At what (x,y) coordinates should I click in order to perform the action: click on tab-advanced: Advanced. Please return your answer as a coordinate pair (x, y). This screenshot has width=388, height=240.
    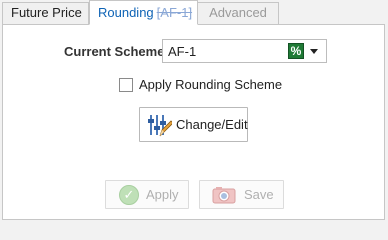
    Looking at the image, I should click on (238, 13).